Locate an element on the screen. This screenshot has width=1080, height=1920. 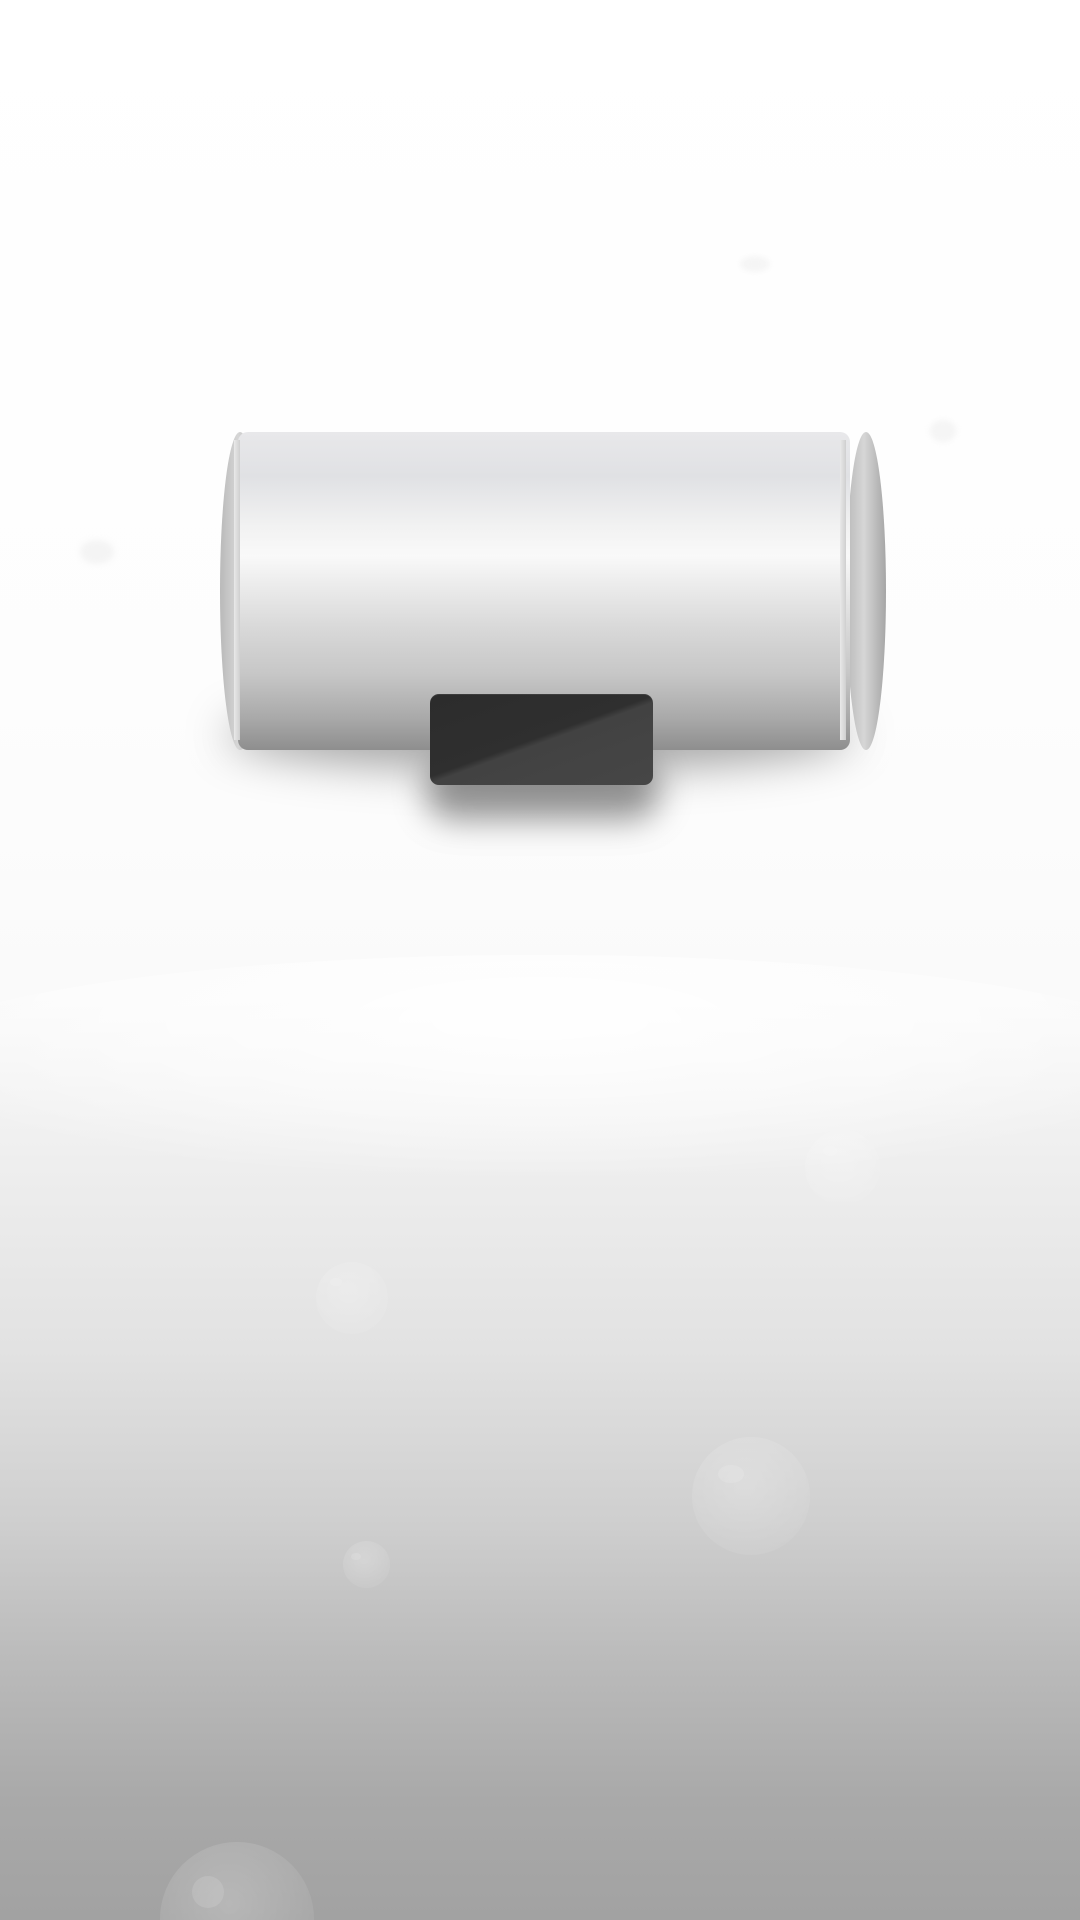
heater-right-rim is located at coordinates (843, 590).